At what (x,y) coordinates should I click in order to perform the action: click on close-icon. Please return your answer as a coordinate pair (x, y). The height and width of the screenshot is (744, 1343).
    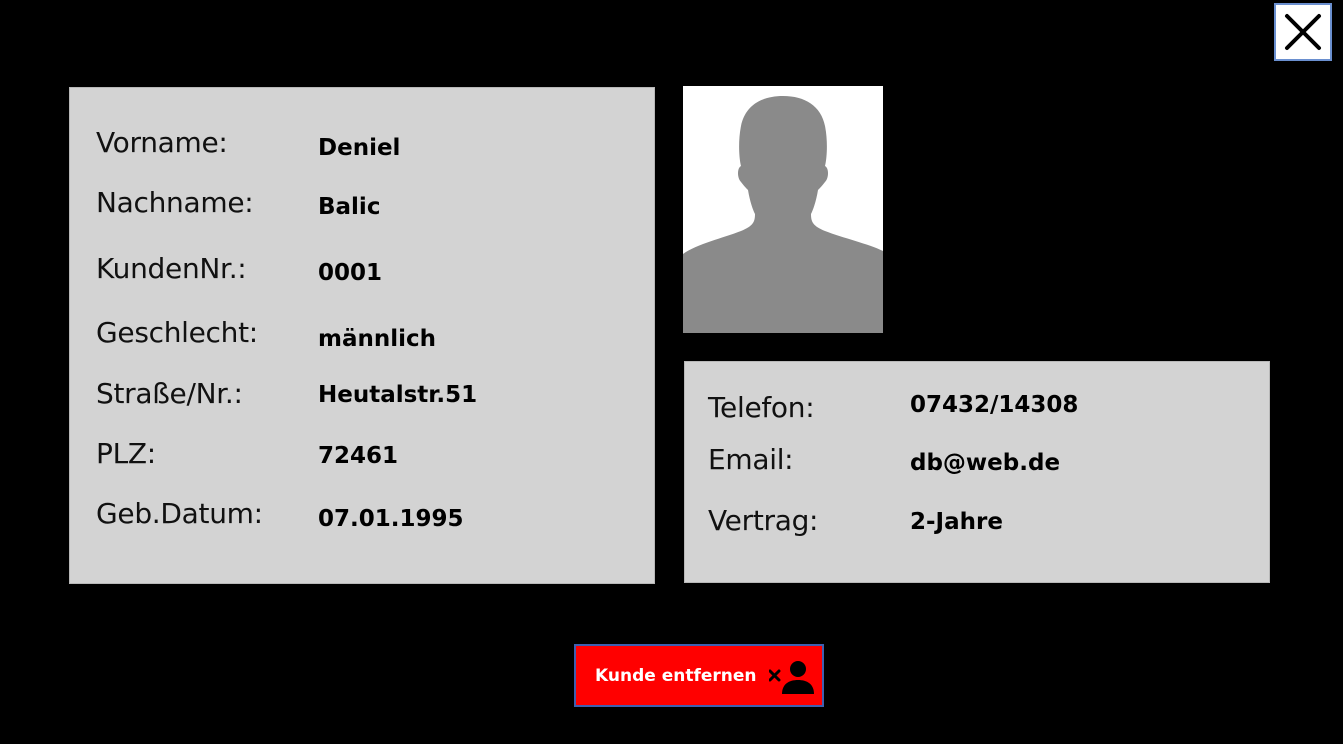
    Looking at the image, I should click on (1303, 32).